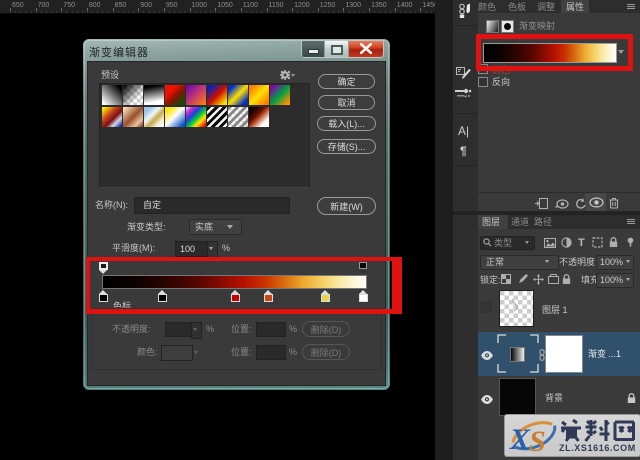 The width and height of the screenshot is (640, 460). I want to click on svg-text: X, so click(520, 439).